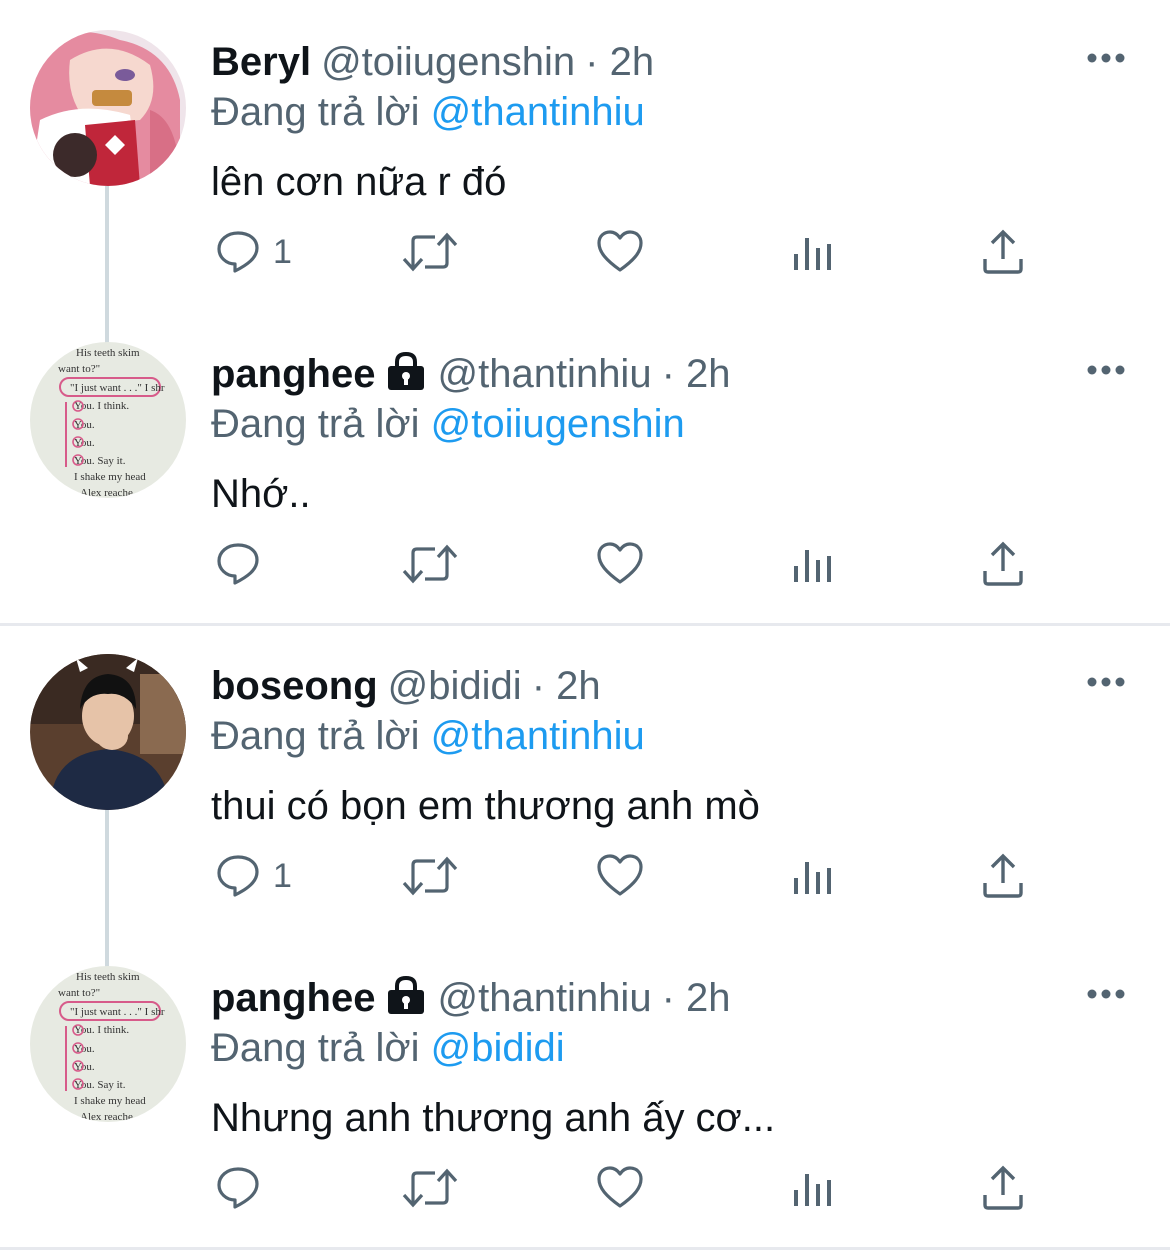 The width and height of the screenshot is (1170, 1259). Describe the element at coordinates (294, 686) in the screenshot. I see `display-name: boseong` at that location.